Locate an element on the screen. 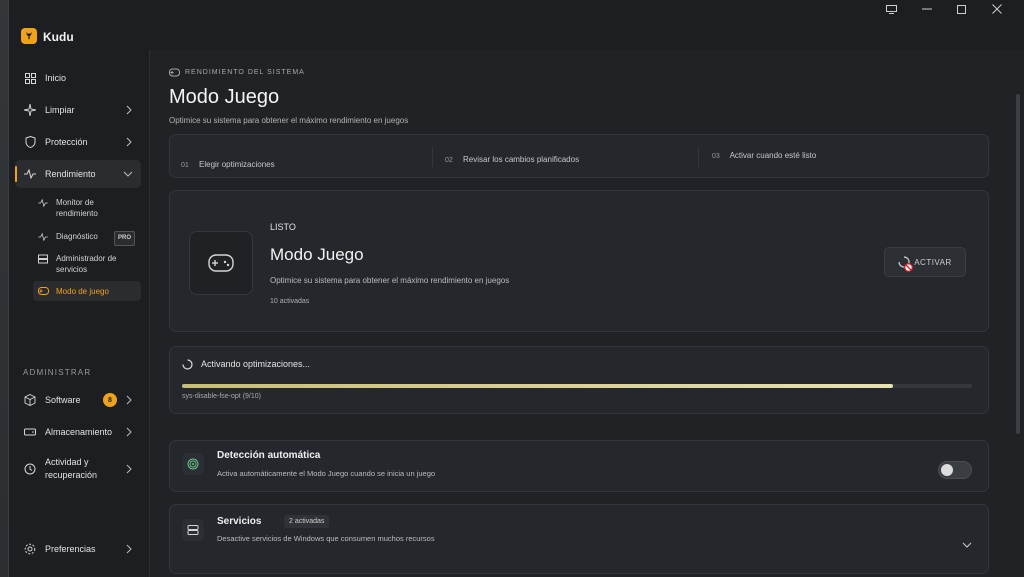 This screenshot has height=577, width=1024. sparkle-icon is located at coordinates (30, 110).